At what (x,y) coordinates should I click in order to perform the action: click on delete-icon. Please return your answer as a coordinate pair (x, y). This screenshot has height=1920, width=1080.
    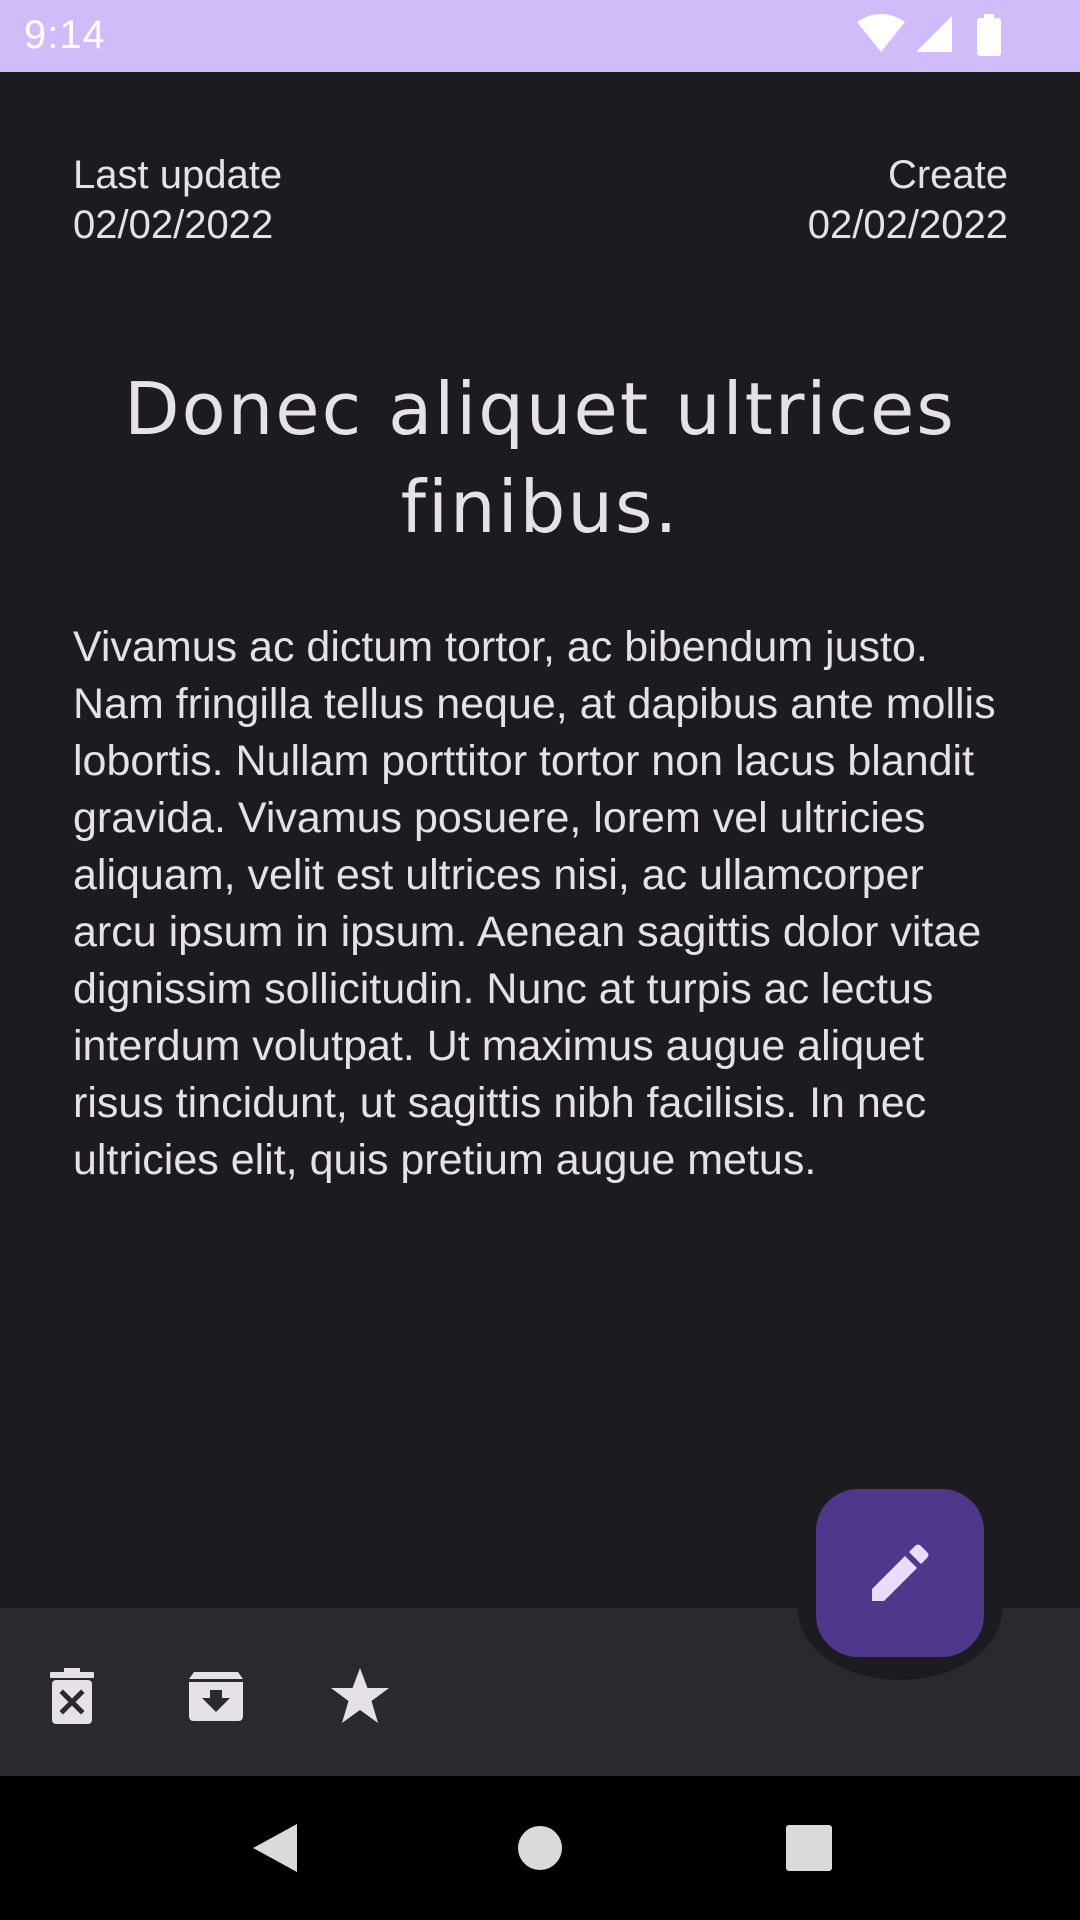
    Looking at the image, I should click on (72, 1696).